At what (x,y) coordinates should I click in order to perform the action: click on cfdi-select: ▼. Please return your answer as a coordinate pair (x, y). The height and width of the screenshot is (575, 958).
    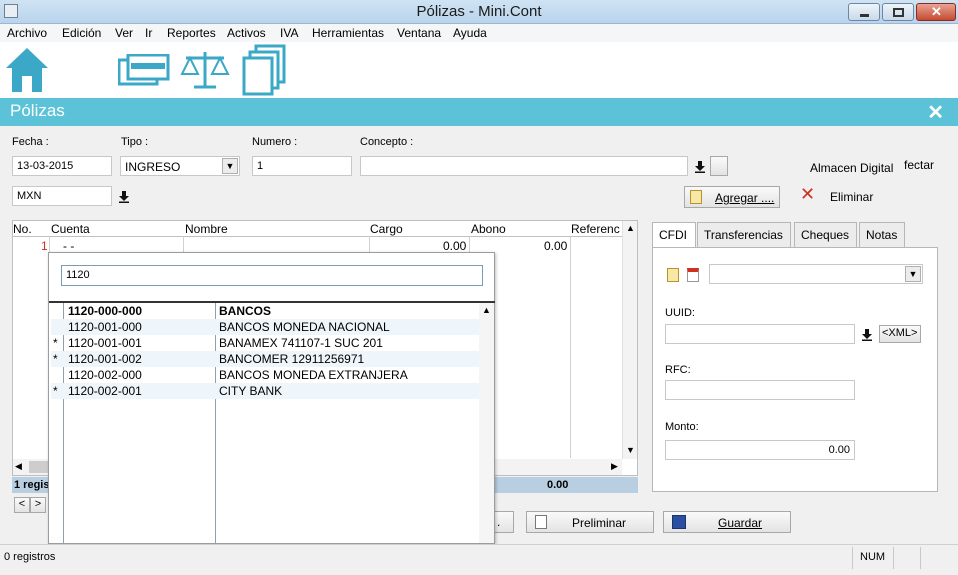
    Looking at the image, I should click on (816, 274).